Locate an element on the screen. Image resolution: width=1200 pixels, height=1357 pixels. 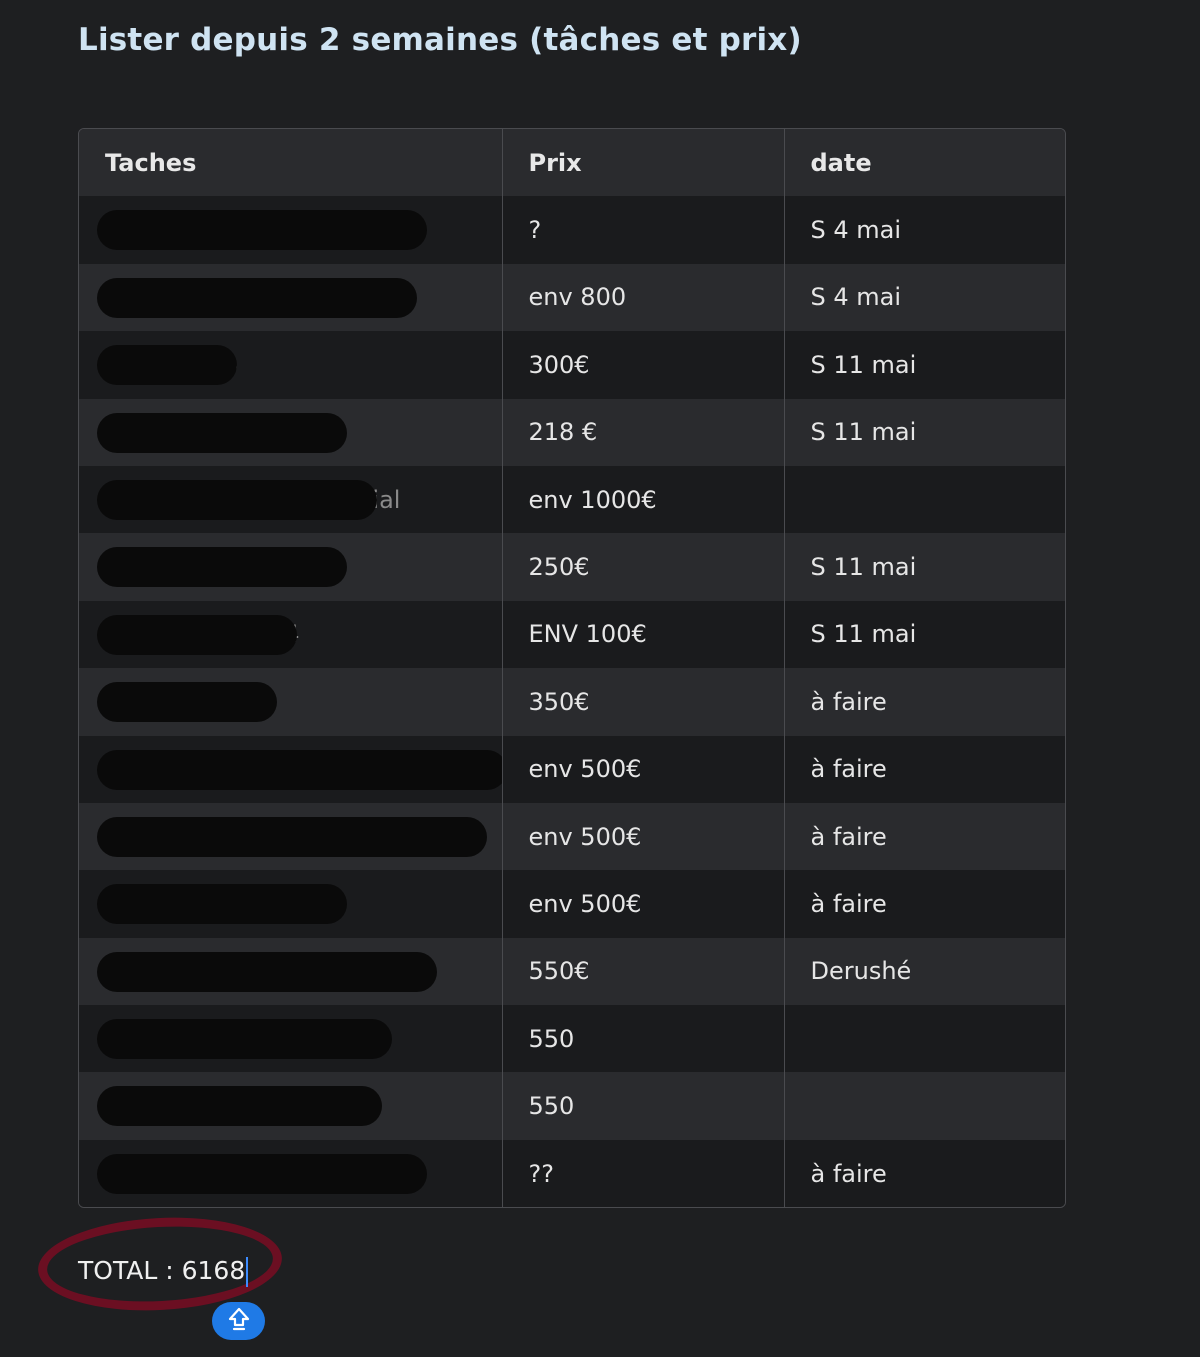
price-cell: 300€ is located at coordinates (643, 365).